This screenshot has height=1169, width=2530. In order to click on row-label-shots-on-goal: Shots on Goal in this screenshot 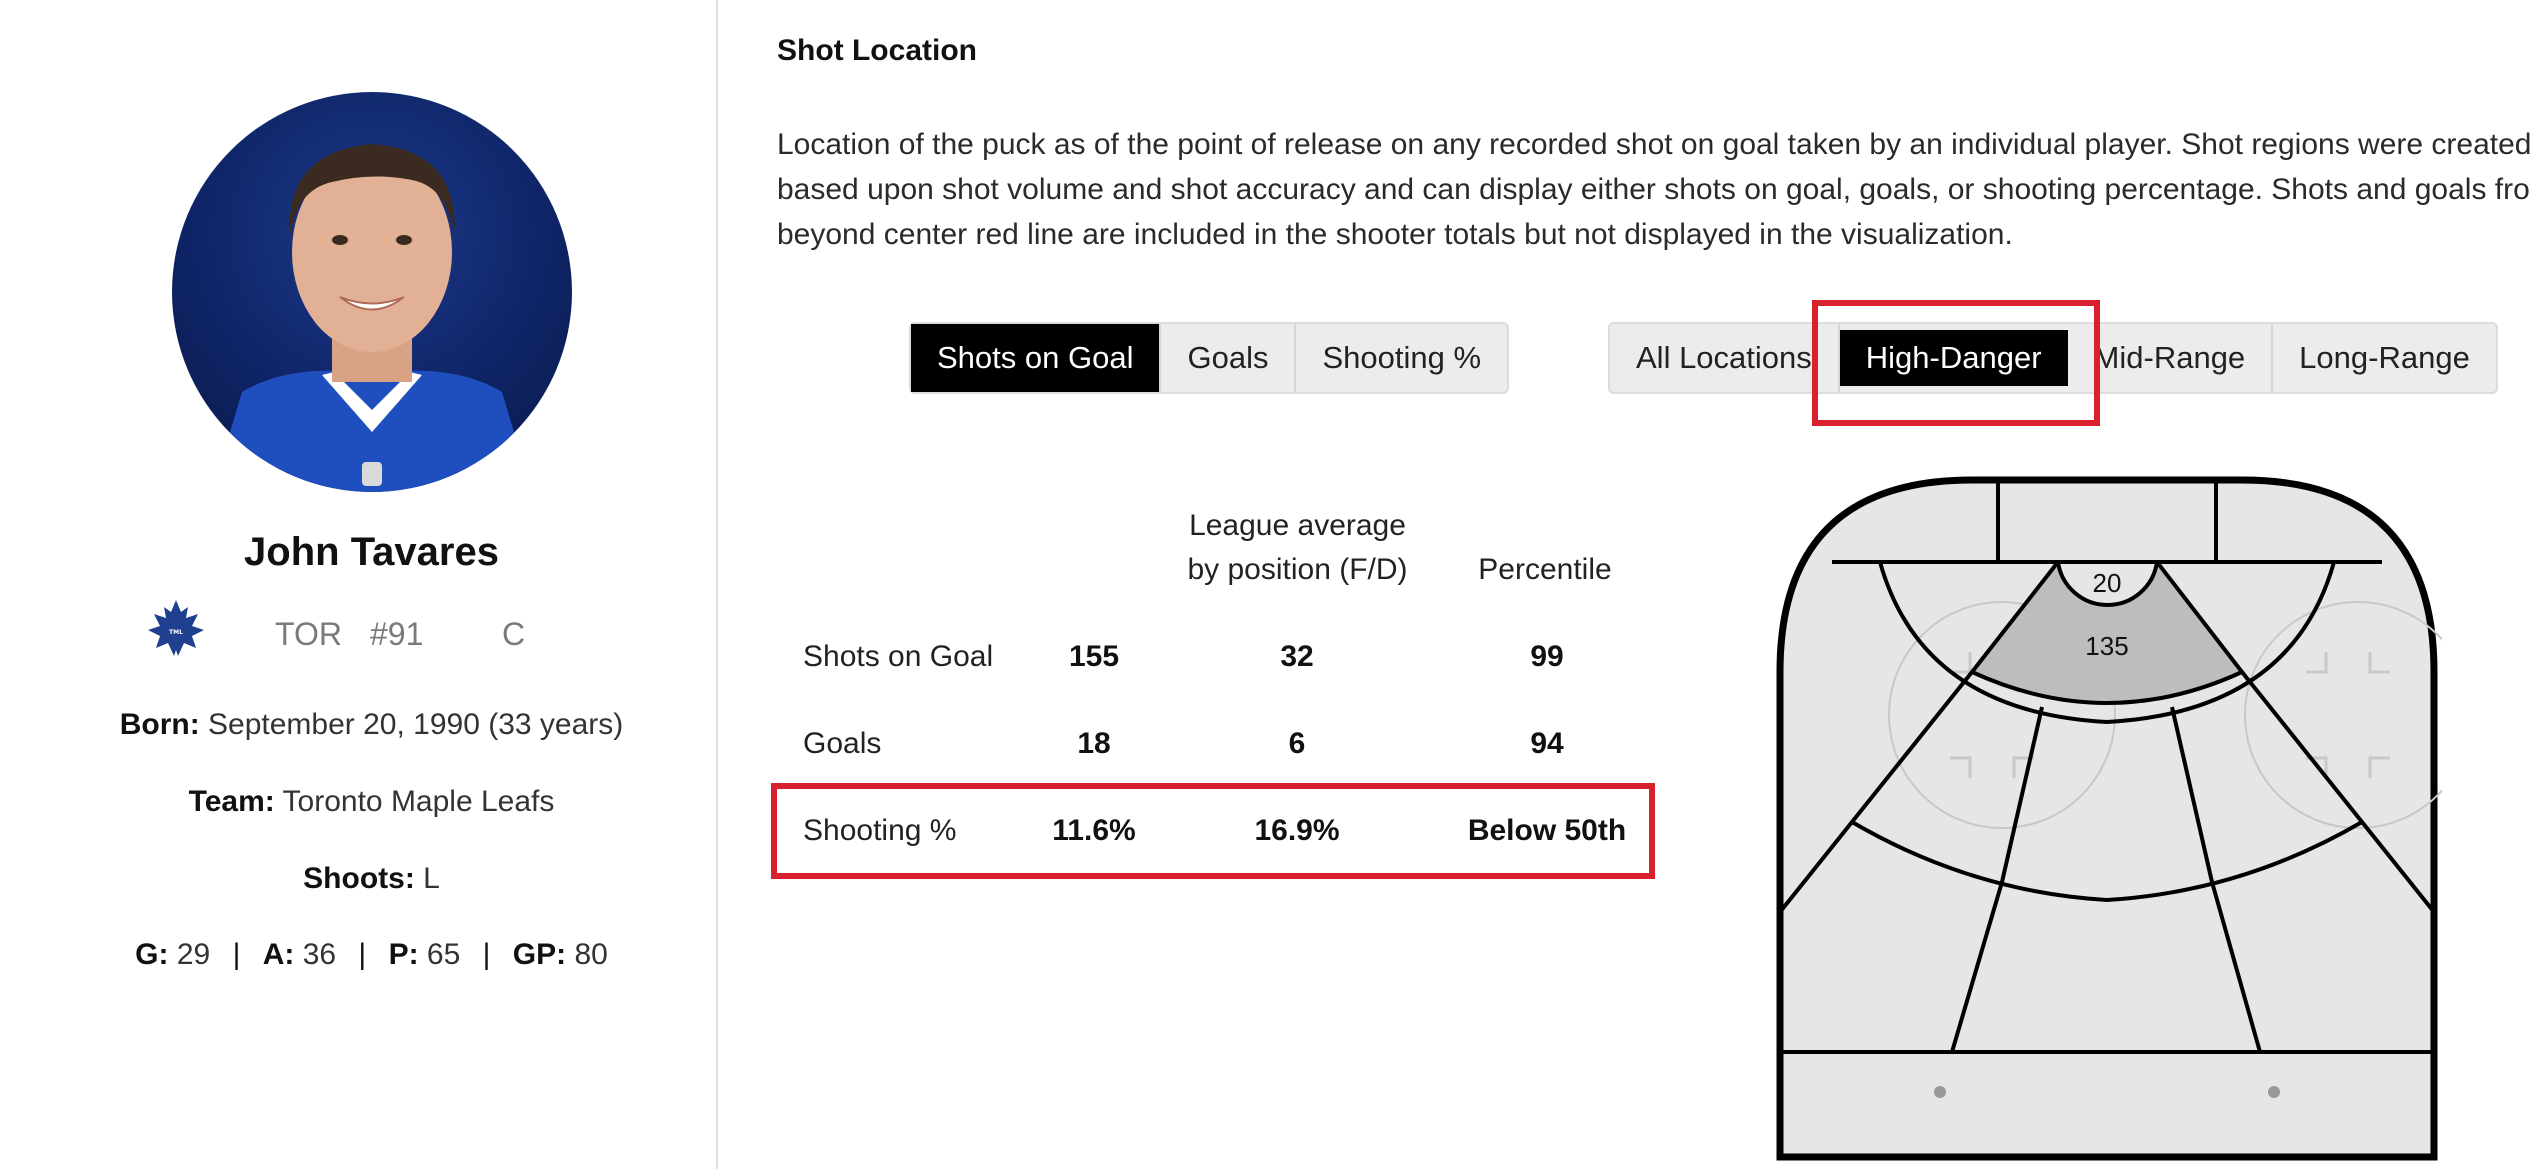, I will do `click(898, 656)`.